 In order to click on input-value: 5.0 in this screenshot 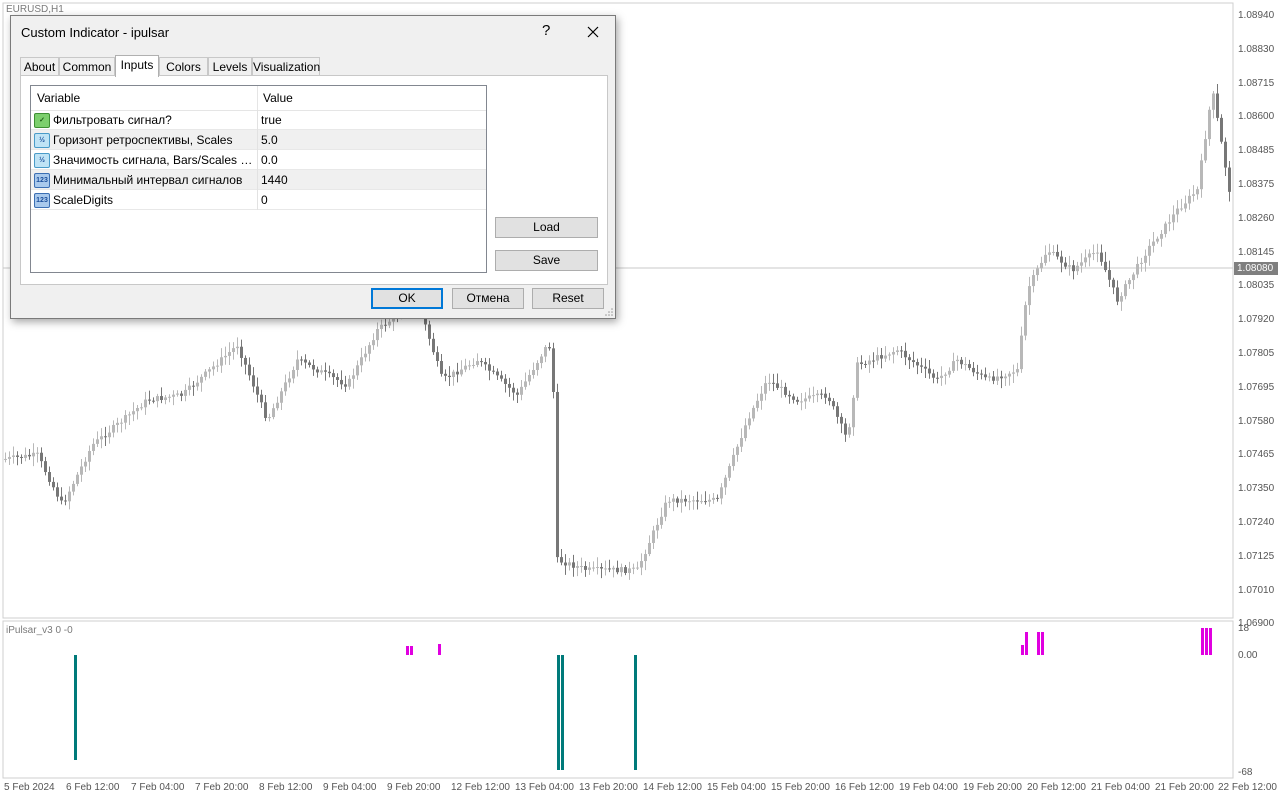, I will do `click(269, 140)`.